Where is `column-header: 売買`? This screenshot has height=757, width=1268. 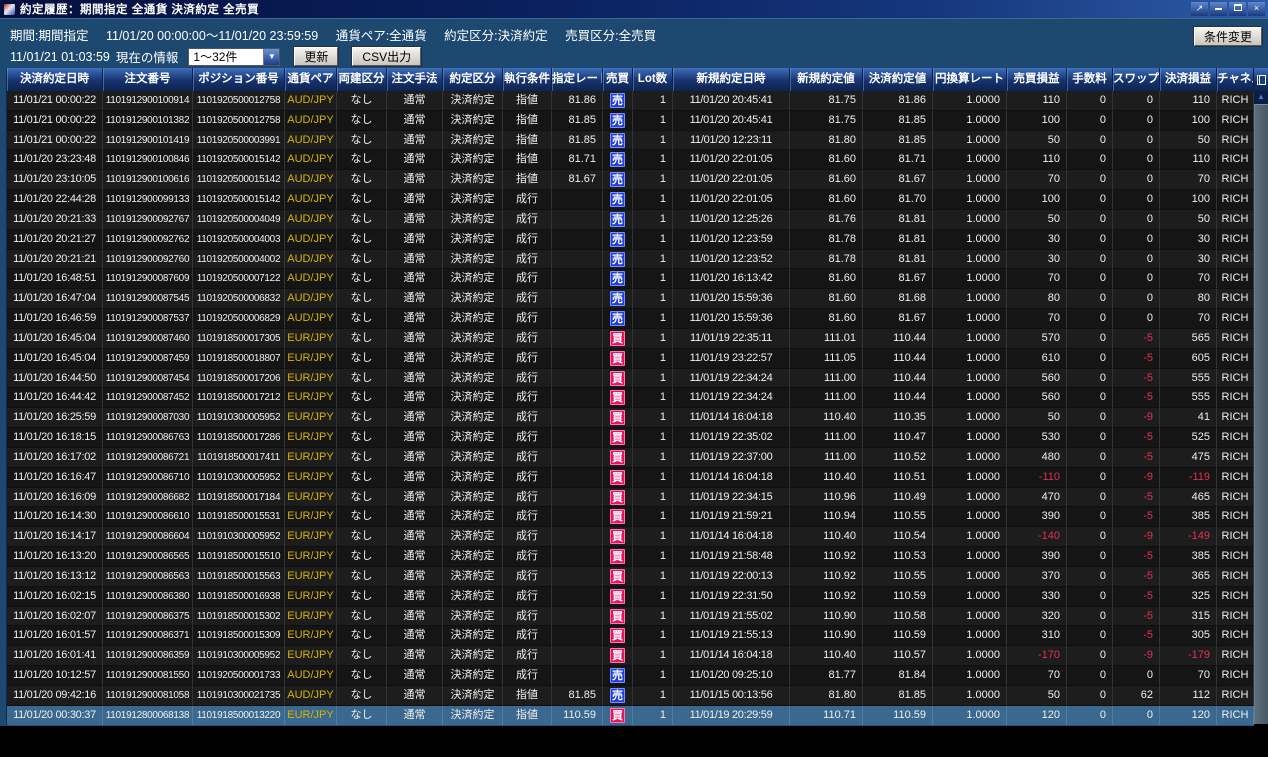
column-header: 売買 is located at coordinates (618, 79).